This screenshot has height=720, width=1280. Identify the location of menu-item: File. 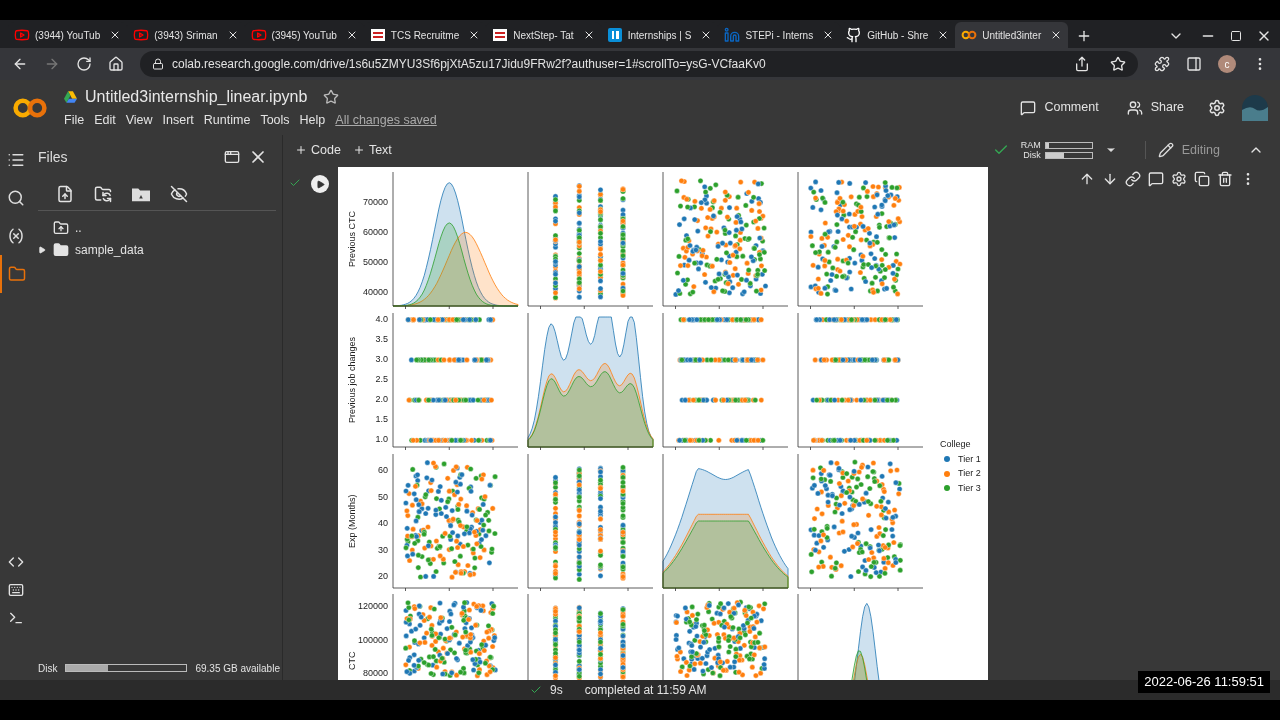
(74, 120).